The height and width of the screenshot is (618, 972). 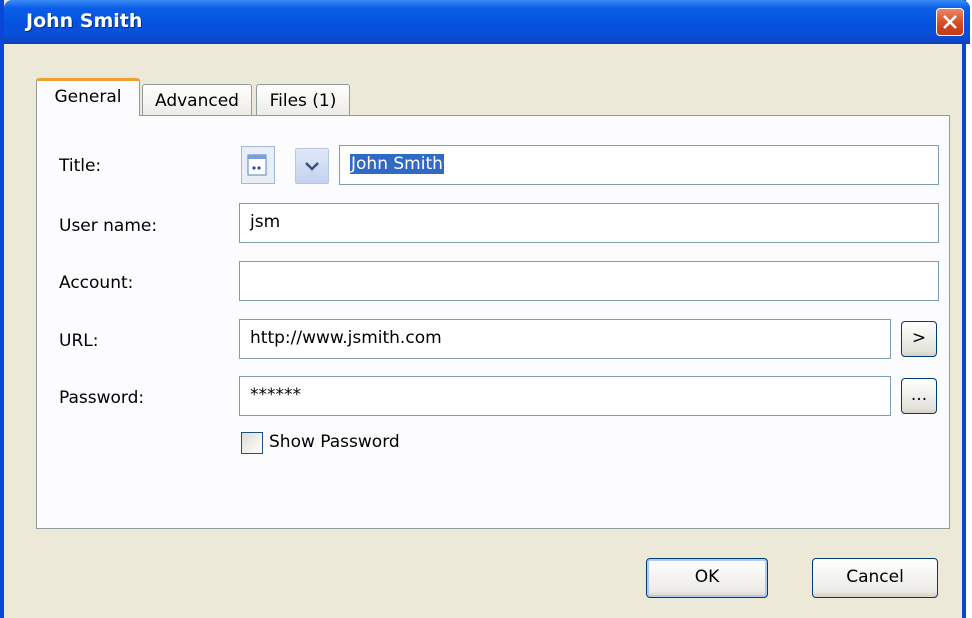 I want to click on account-input, so click(x=589, y=281).